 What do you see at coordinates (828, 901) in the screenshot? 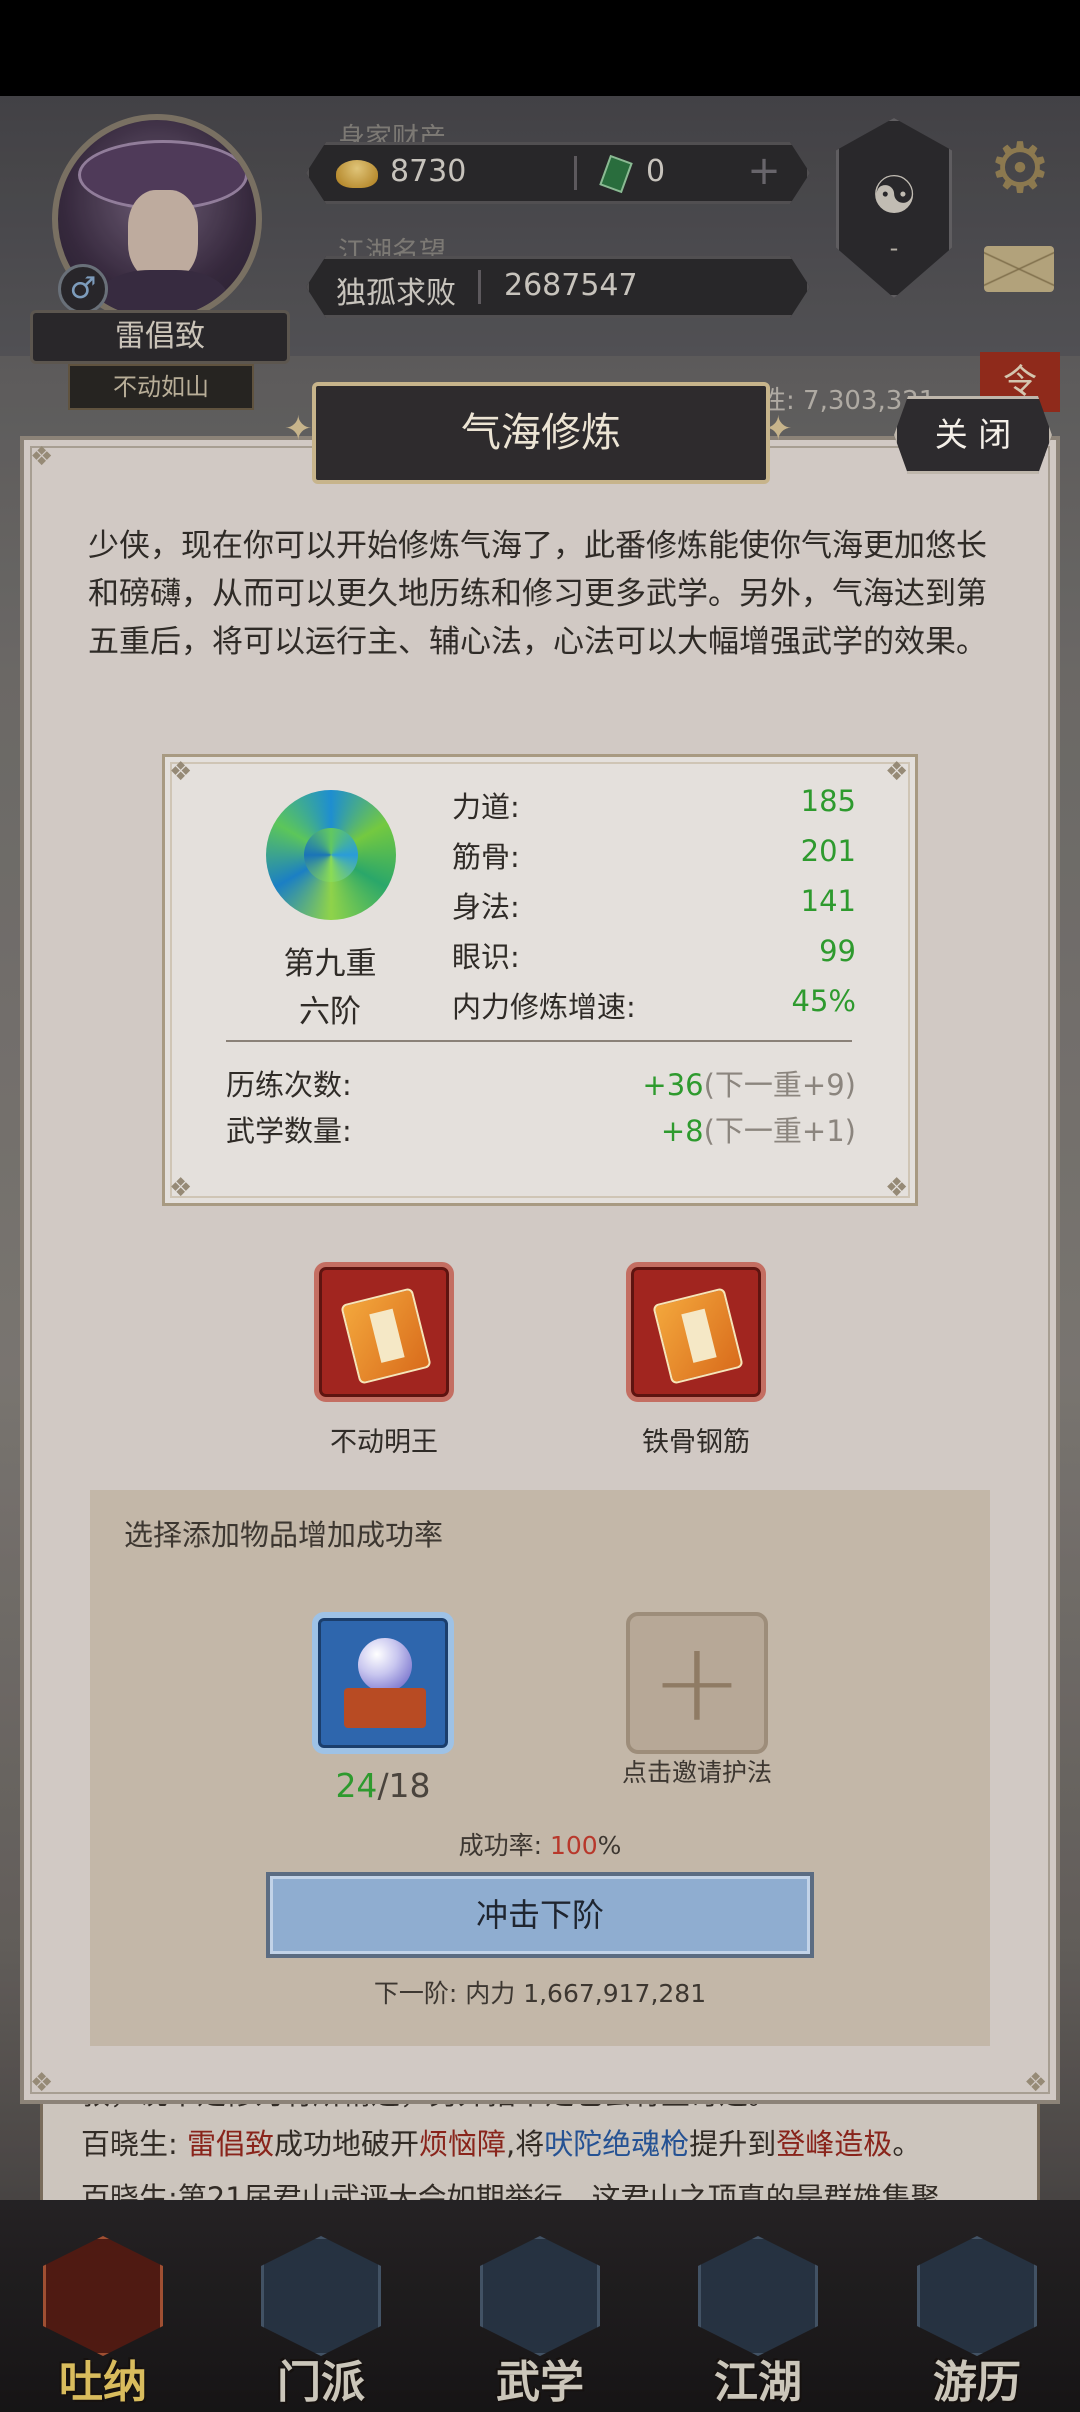
I see `stat-value: 141` at bounding box center [828, 901].